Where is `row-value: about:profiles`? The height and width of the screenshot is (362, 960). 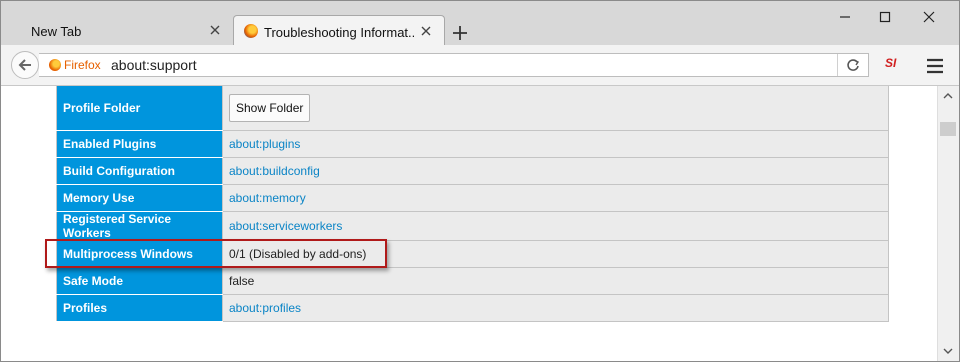
row-value: about:profiles is located at coordinates (555, 307).